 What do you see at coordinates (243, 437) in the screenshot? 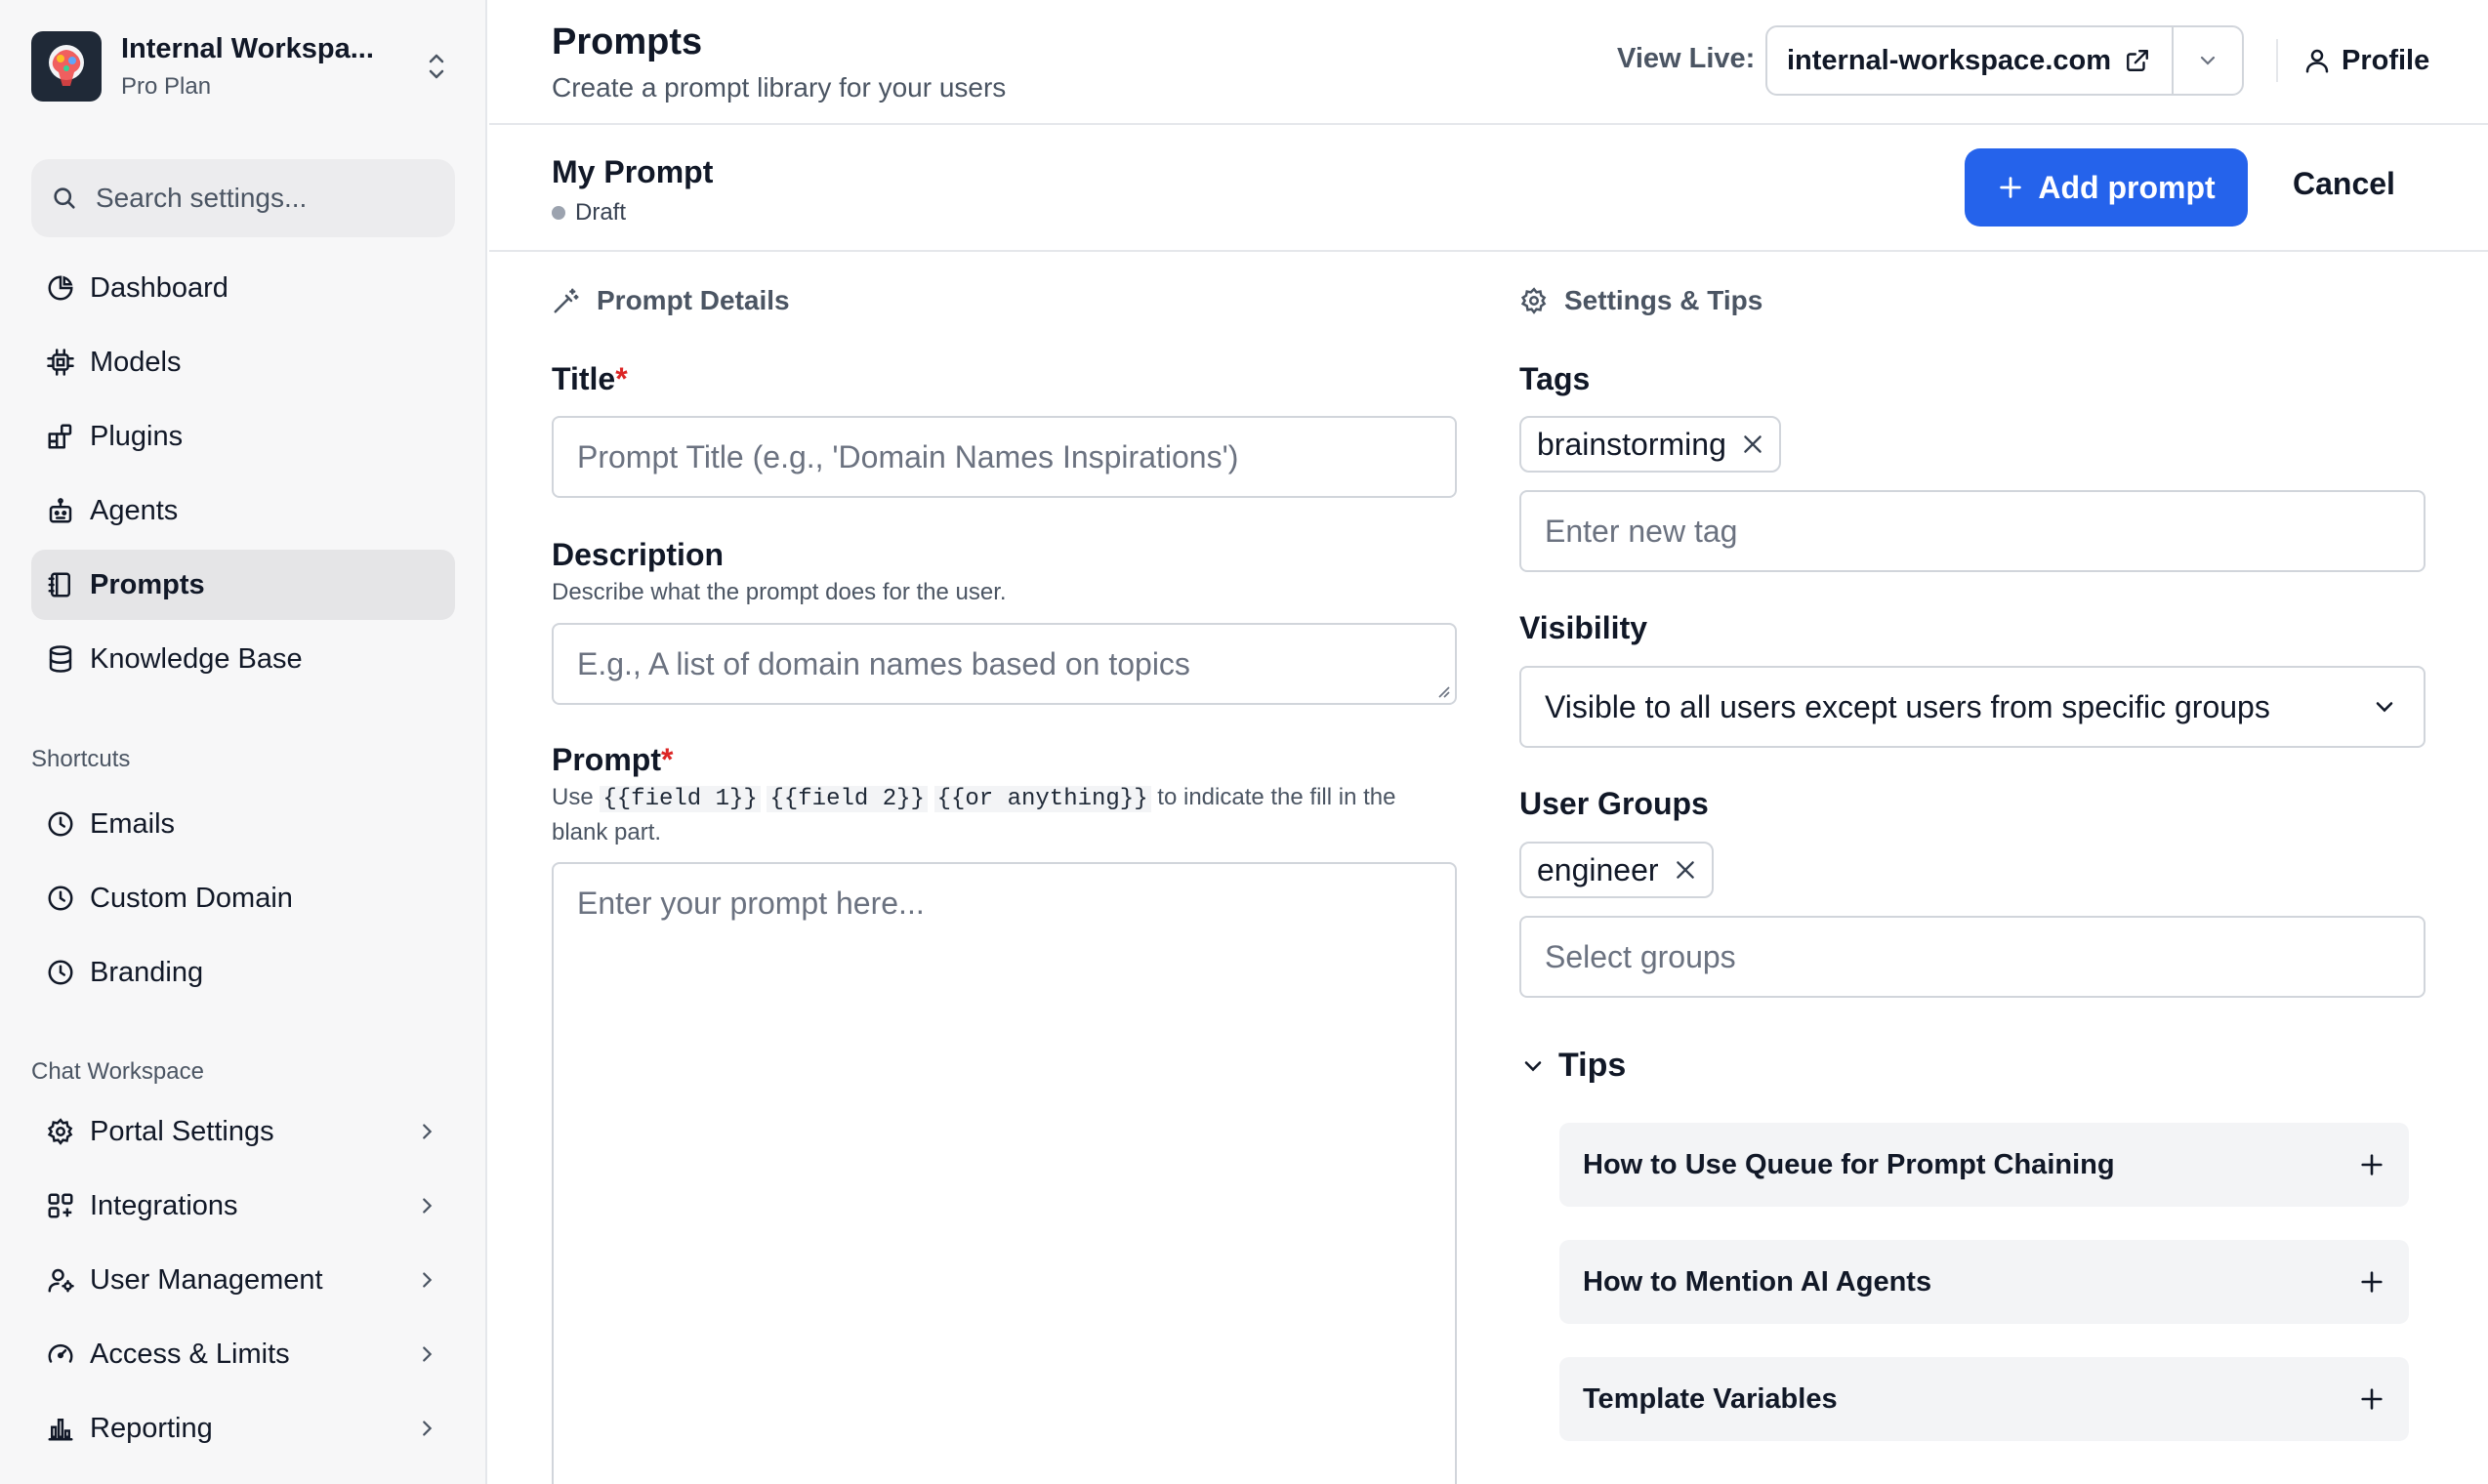
I see `sidebar-item-plugins: Plugins` at bounding box center [243, 437].